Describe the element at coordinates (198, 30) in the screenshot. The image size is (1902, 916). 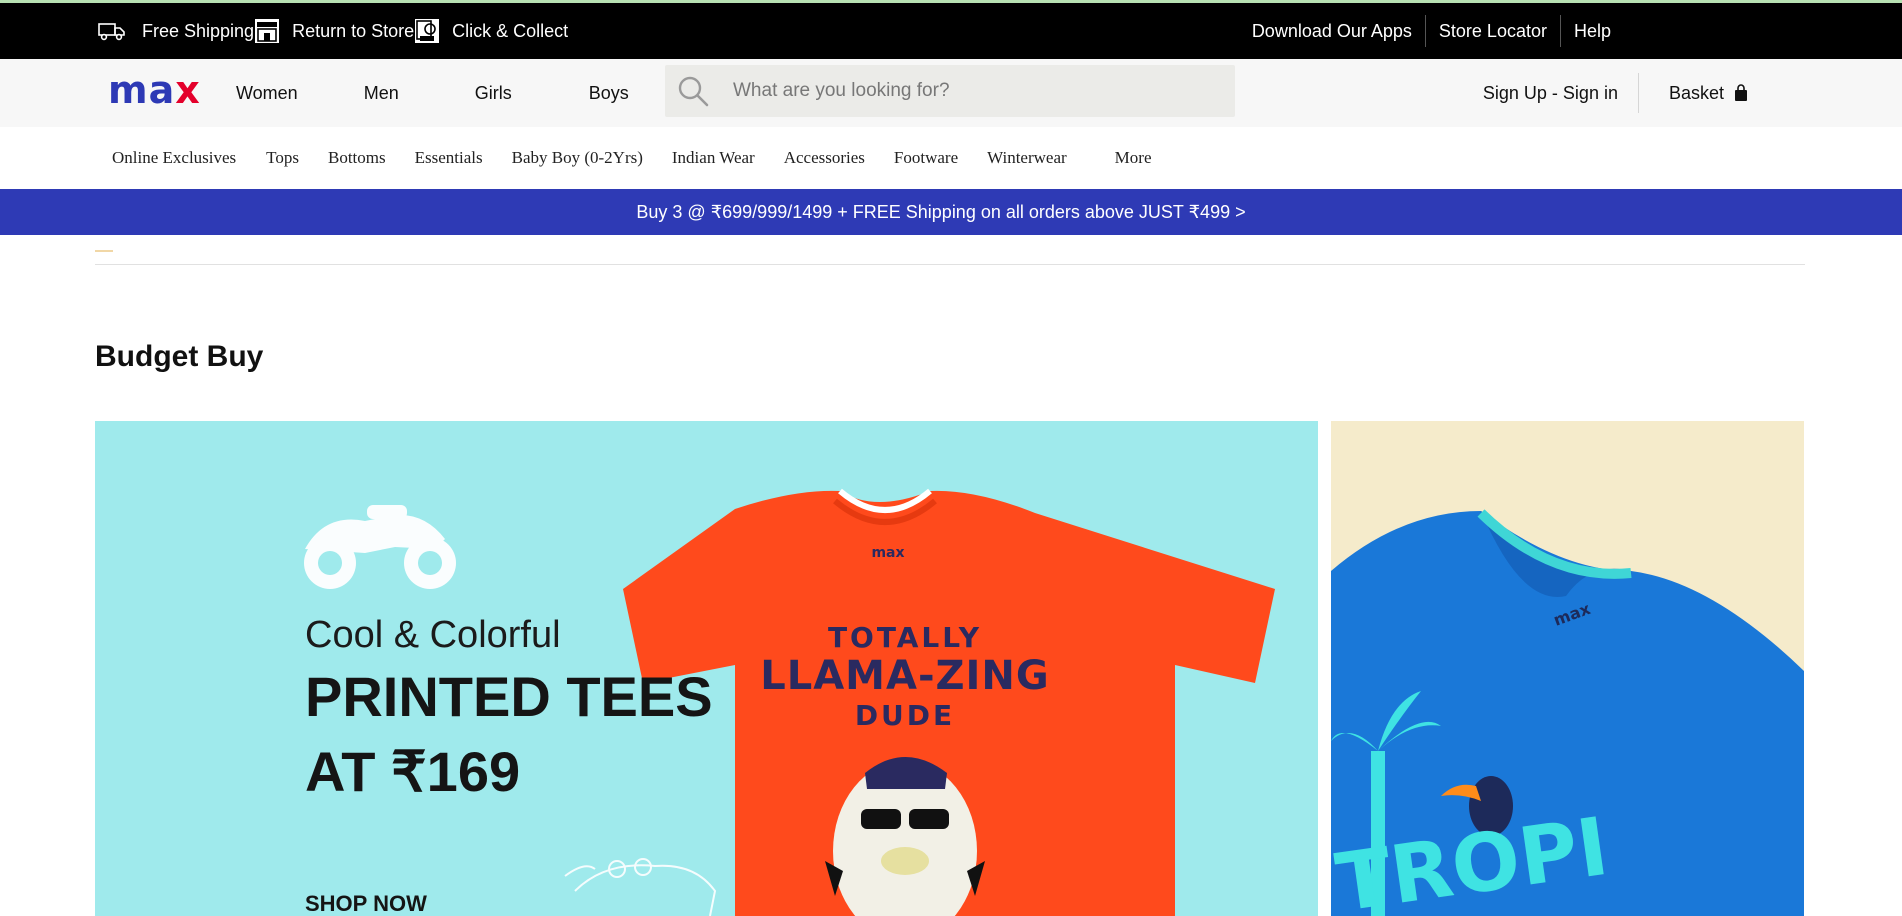
I see `free-shipping-label: Free Shipping` at that location.